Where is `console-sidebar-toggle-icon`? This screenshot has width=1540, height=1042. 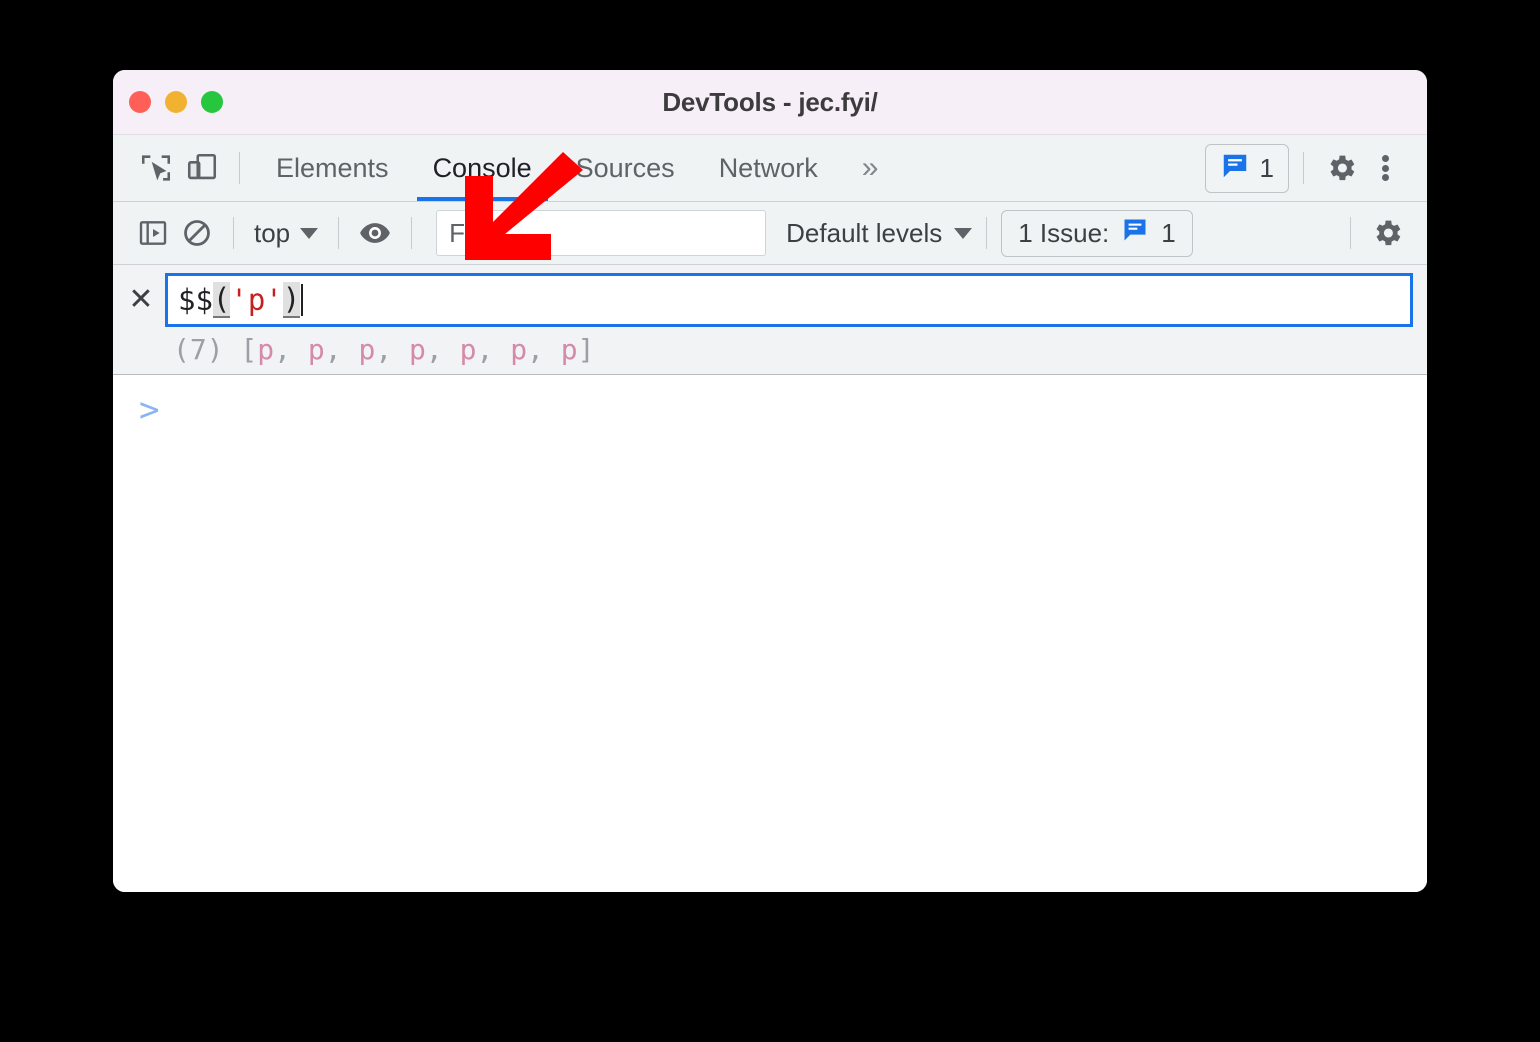
console-sidebar-toggle-icon is located at coordinates (153, 233).